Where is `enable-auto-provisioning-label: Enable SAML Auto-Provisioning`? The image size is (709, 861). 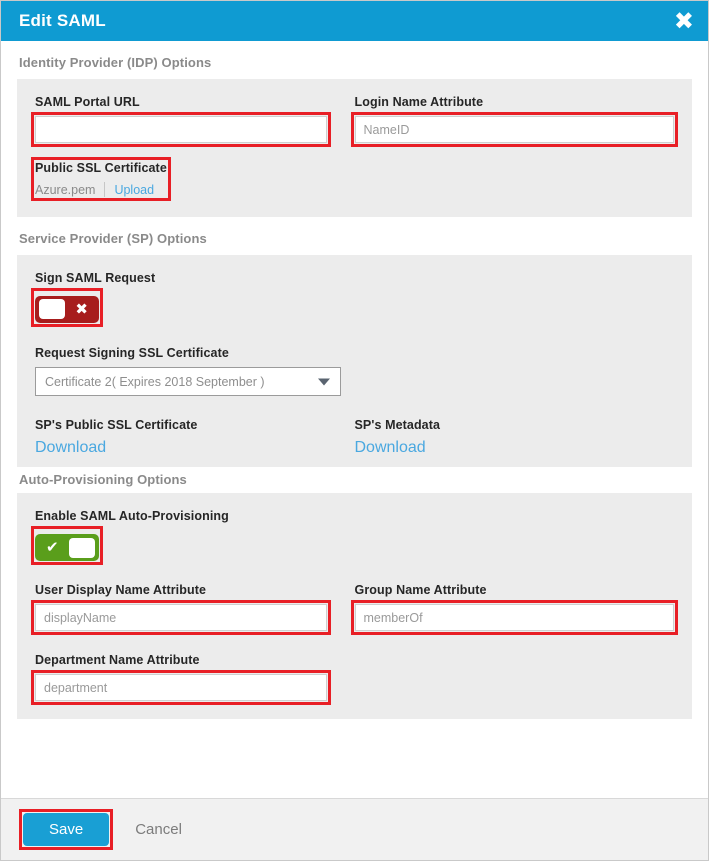
enable-auto-provisioning-label: Enable SAML Auto-Provisioning is located at coordinates (132, 516).